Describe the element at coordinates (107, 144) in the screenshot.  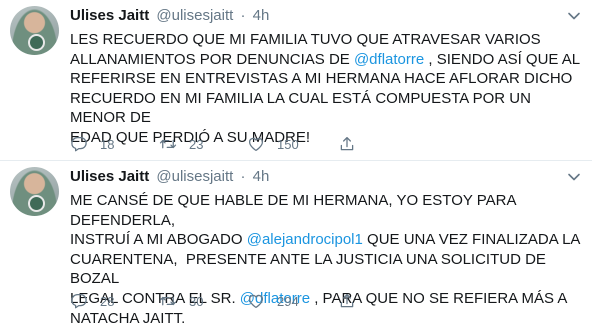
I see `reply-count: 18` at that location.